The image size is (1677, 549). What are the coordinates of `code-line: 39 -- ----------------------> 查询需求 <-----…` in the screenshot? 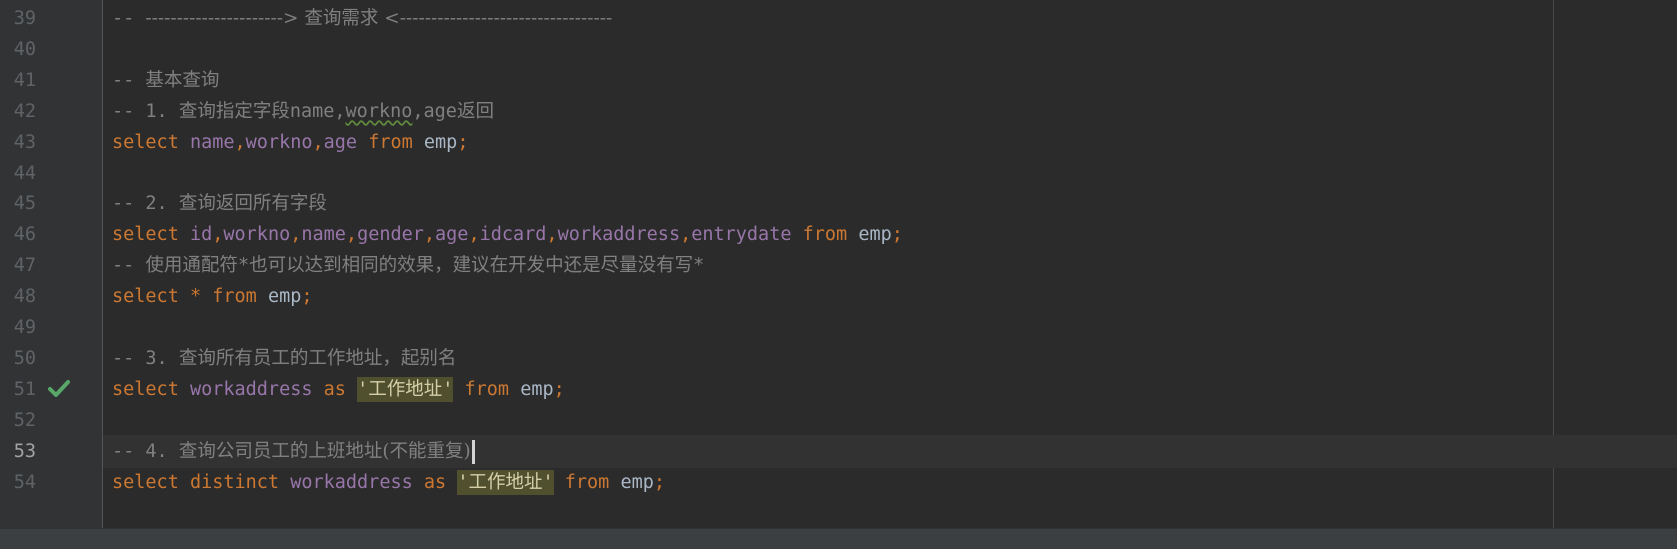 It's located at (838, 18).